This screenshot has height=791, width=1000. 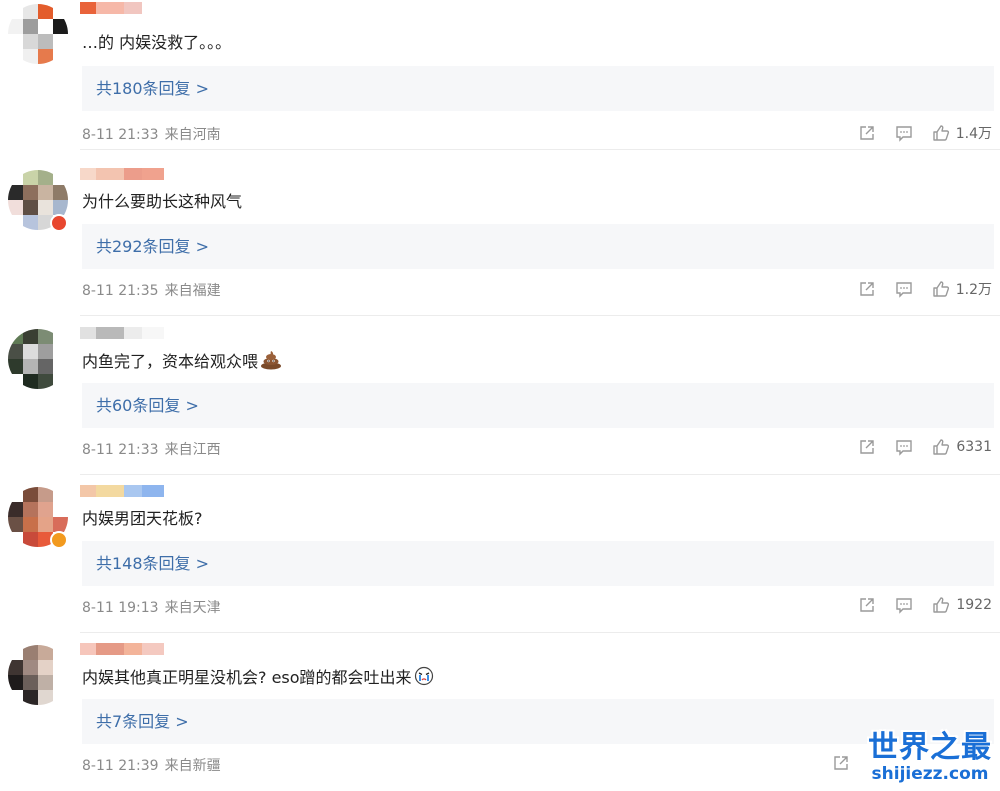 What do you see at coordinates (156, 43) in the screenshot?
I see `comment-text: …的 内娱没救了。。。` at bounding box center [156, 43].